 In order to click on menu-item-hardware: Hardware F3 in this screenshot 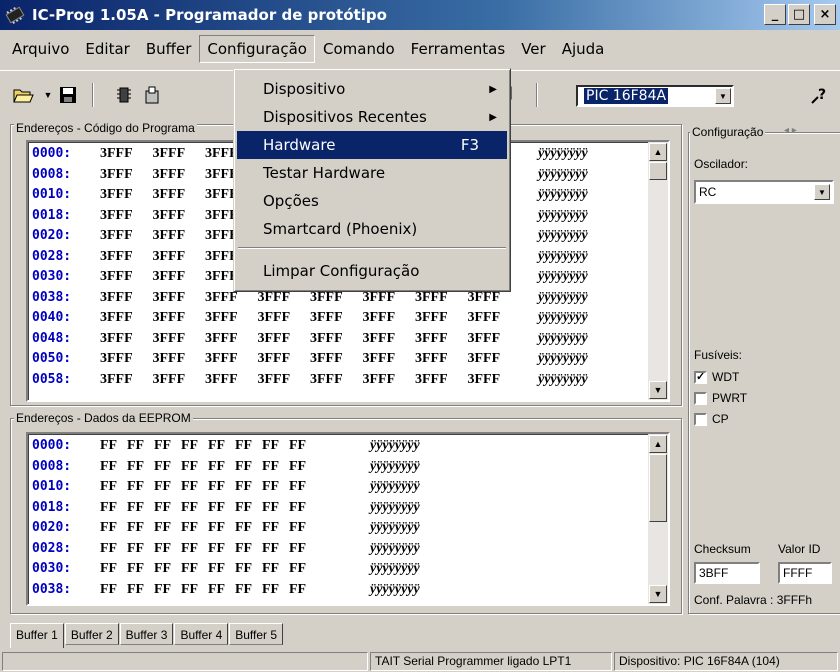, I will do `click(372, 145)`.